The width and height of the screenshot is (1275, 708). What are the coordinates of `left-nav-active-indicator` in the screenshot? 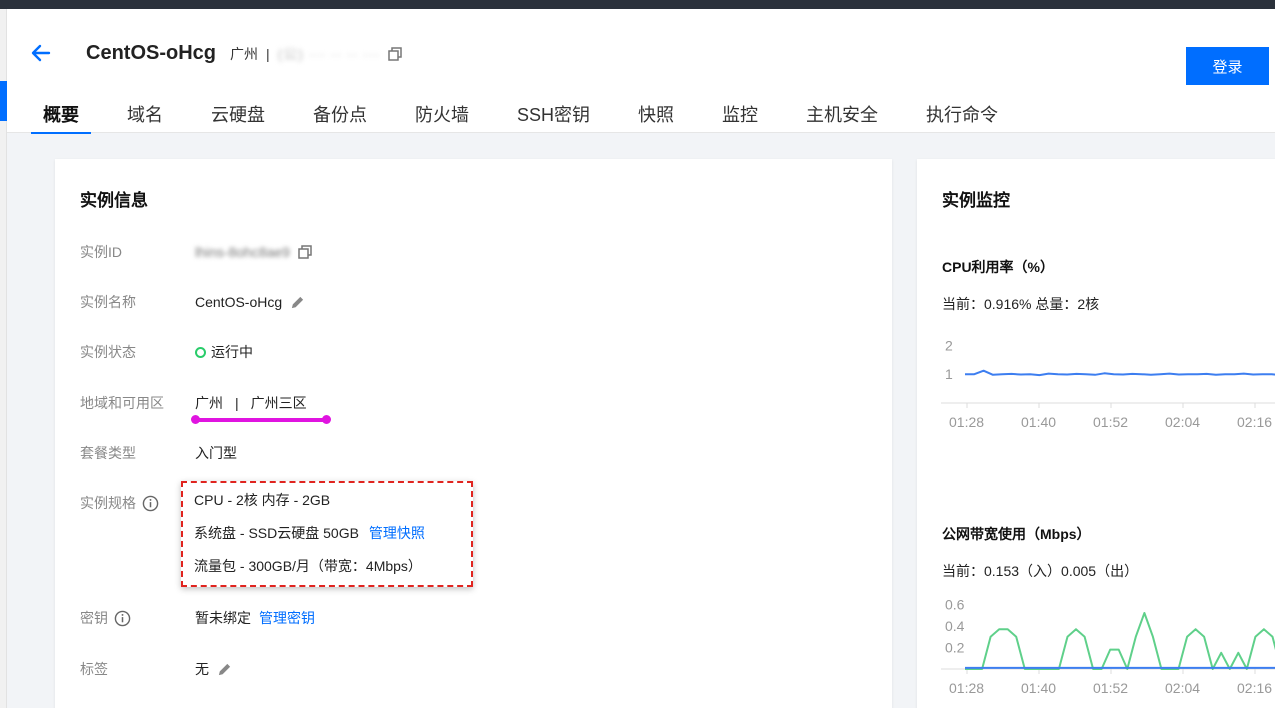 It's located at (3, 101).